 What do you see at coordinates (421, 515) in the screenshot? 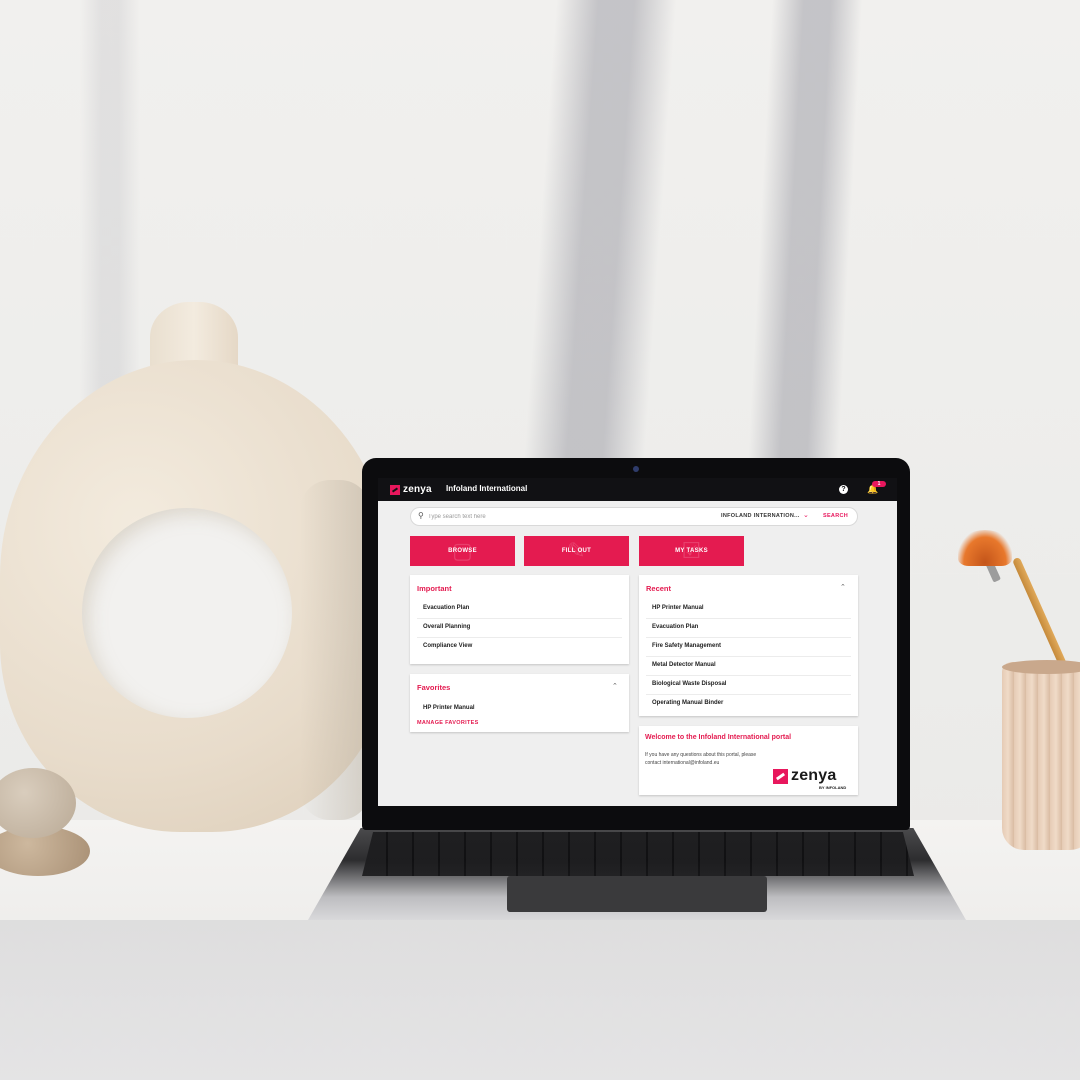
I see `search-icon: ⚲` at bounding box center [421, 515].